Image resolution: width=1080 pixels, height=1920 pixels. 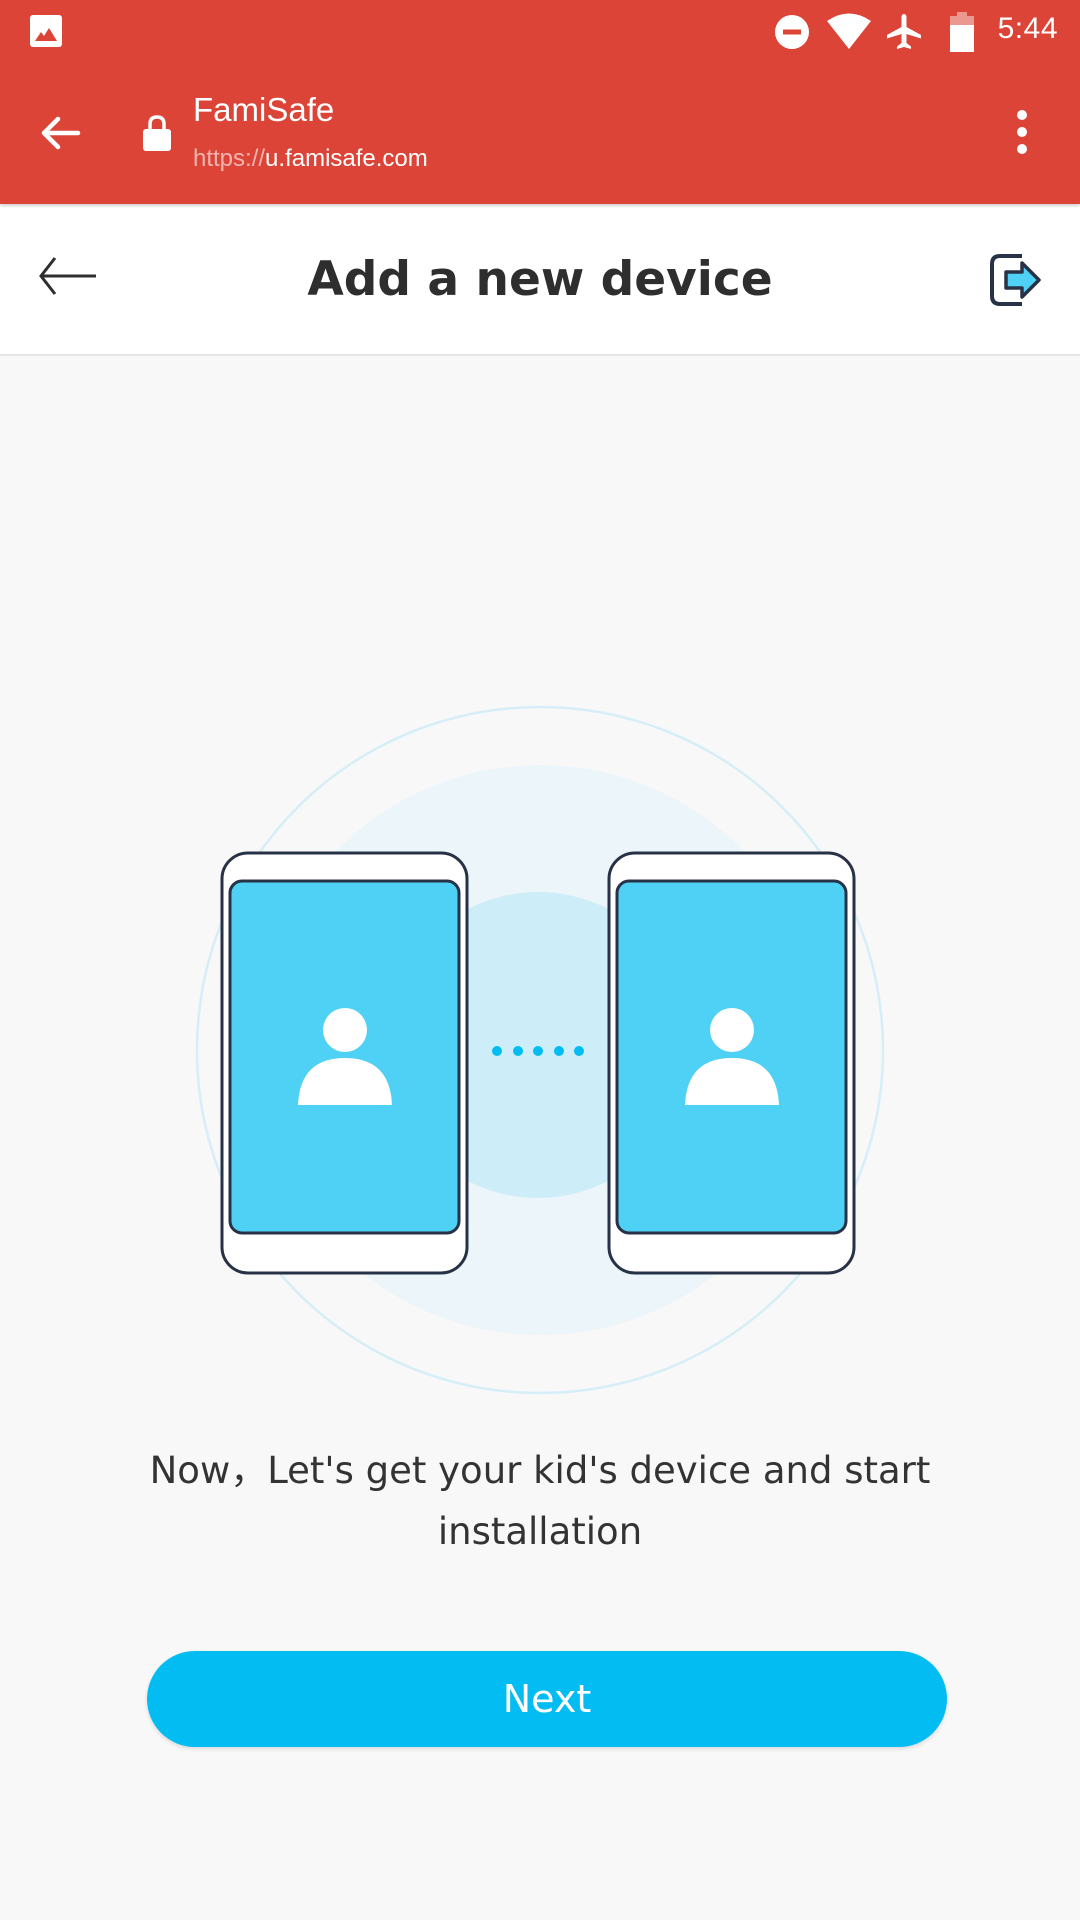 What do you see at coordinates (60, 133) in the screenshot?
I see `back-arrow-icon` at bounding box center [60, 133].